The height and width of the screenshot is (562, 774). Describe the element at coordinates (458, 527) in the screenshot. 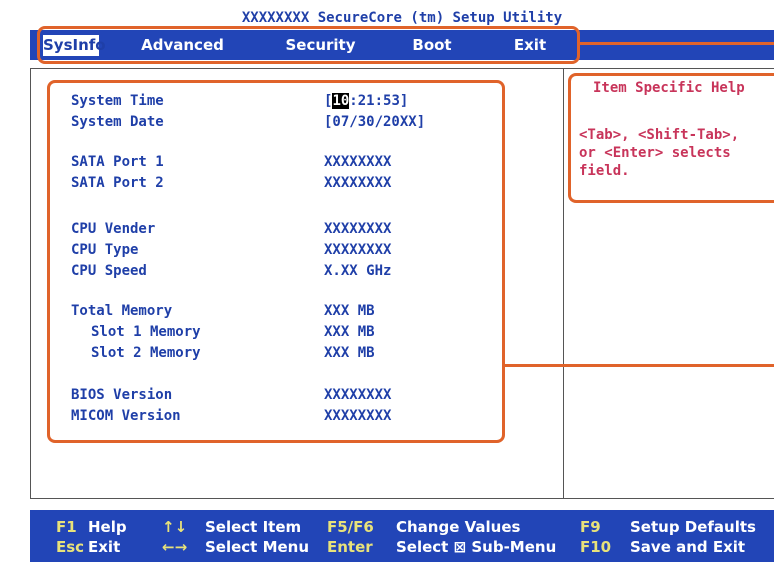

I see `f5f6-desc: Change Values` at that location.